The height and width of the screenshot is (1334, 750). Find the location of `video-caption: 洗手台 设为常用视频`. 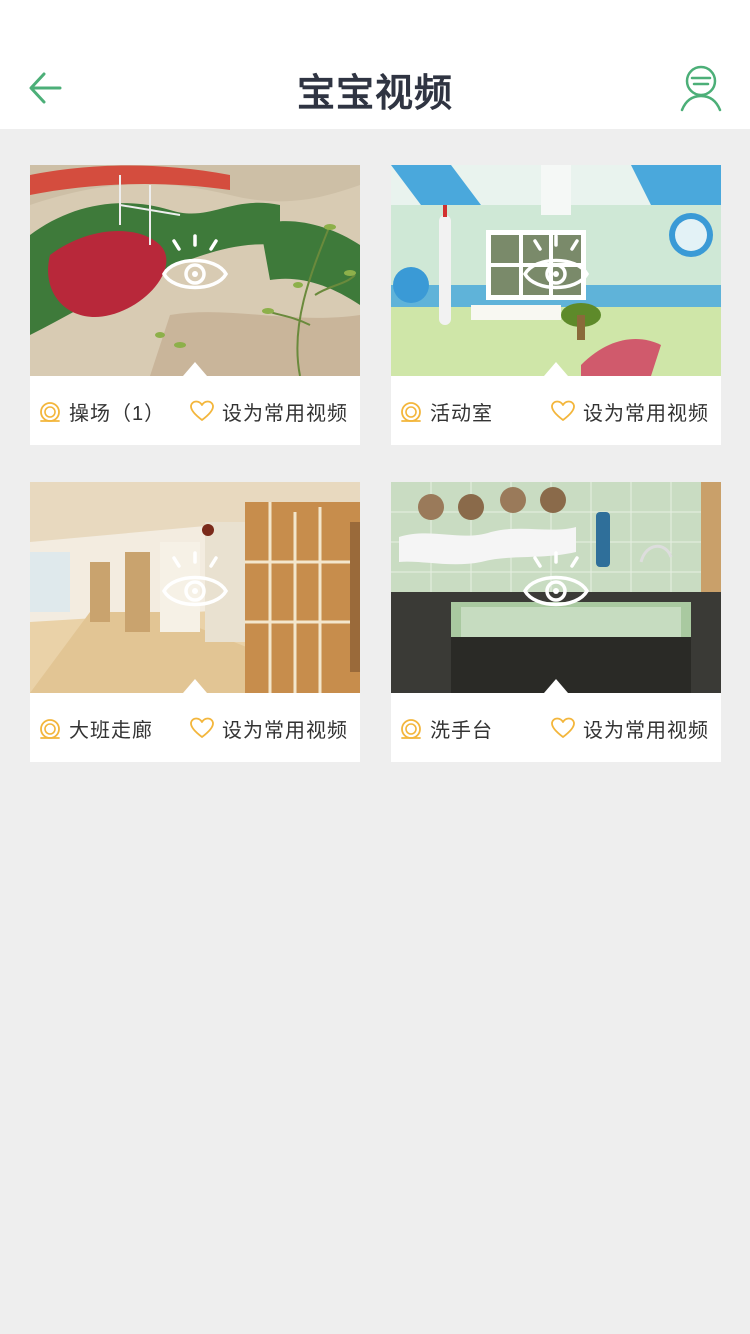

video-caption: 洗手台 设为常用视频 is located at coordinates (556, 727).